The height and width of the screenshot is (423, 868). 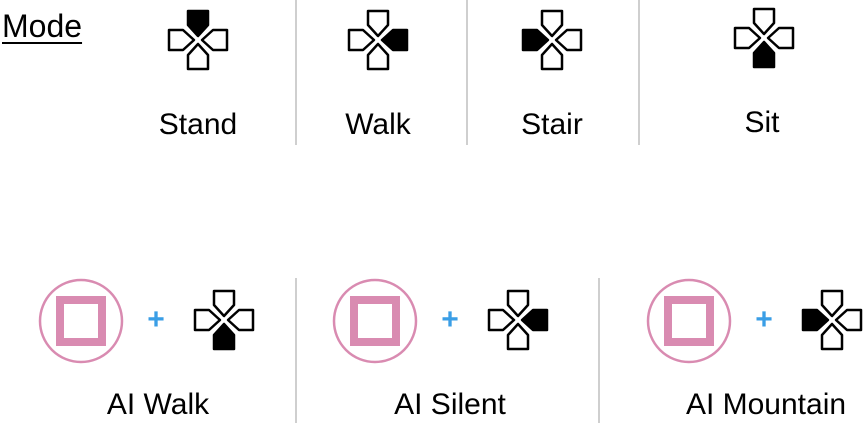 What do you see at coordinates (42, 26) in the screenshot?
I see `mode-label: Mode` at bounding box center [42, 26].